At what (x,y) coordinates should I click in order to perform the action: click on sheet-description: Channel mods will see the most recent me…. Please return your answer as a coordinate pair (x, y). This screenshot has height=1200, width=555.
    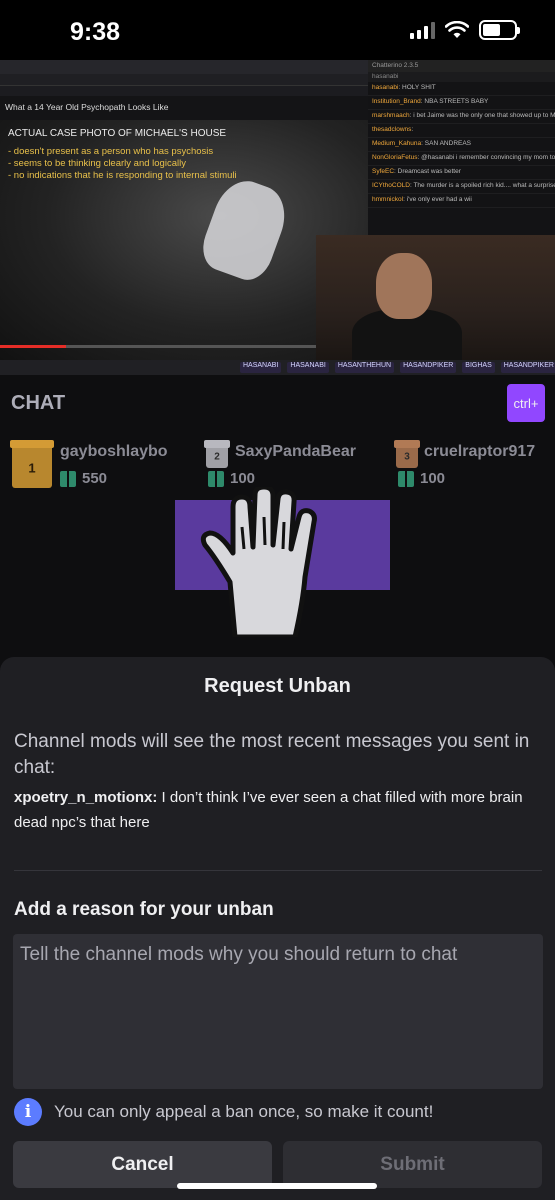
    Looking at the image, I should click on (272, 754).